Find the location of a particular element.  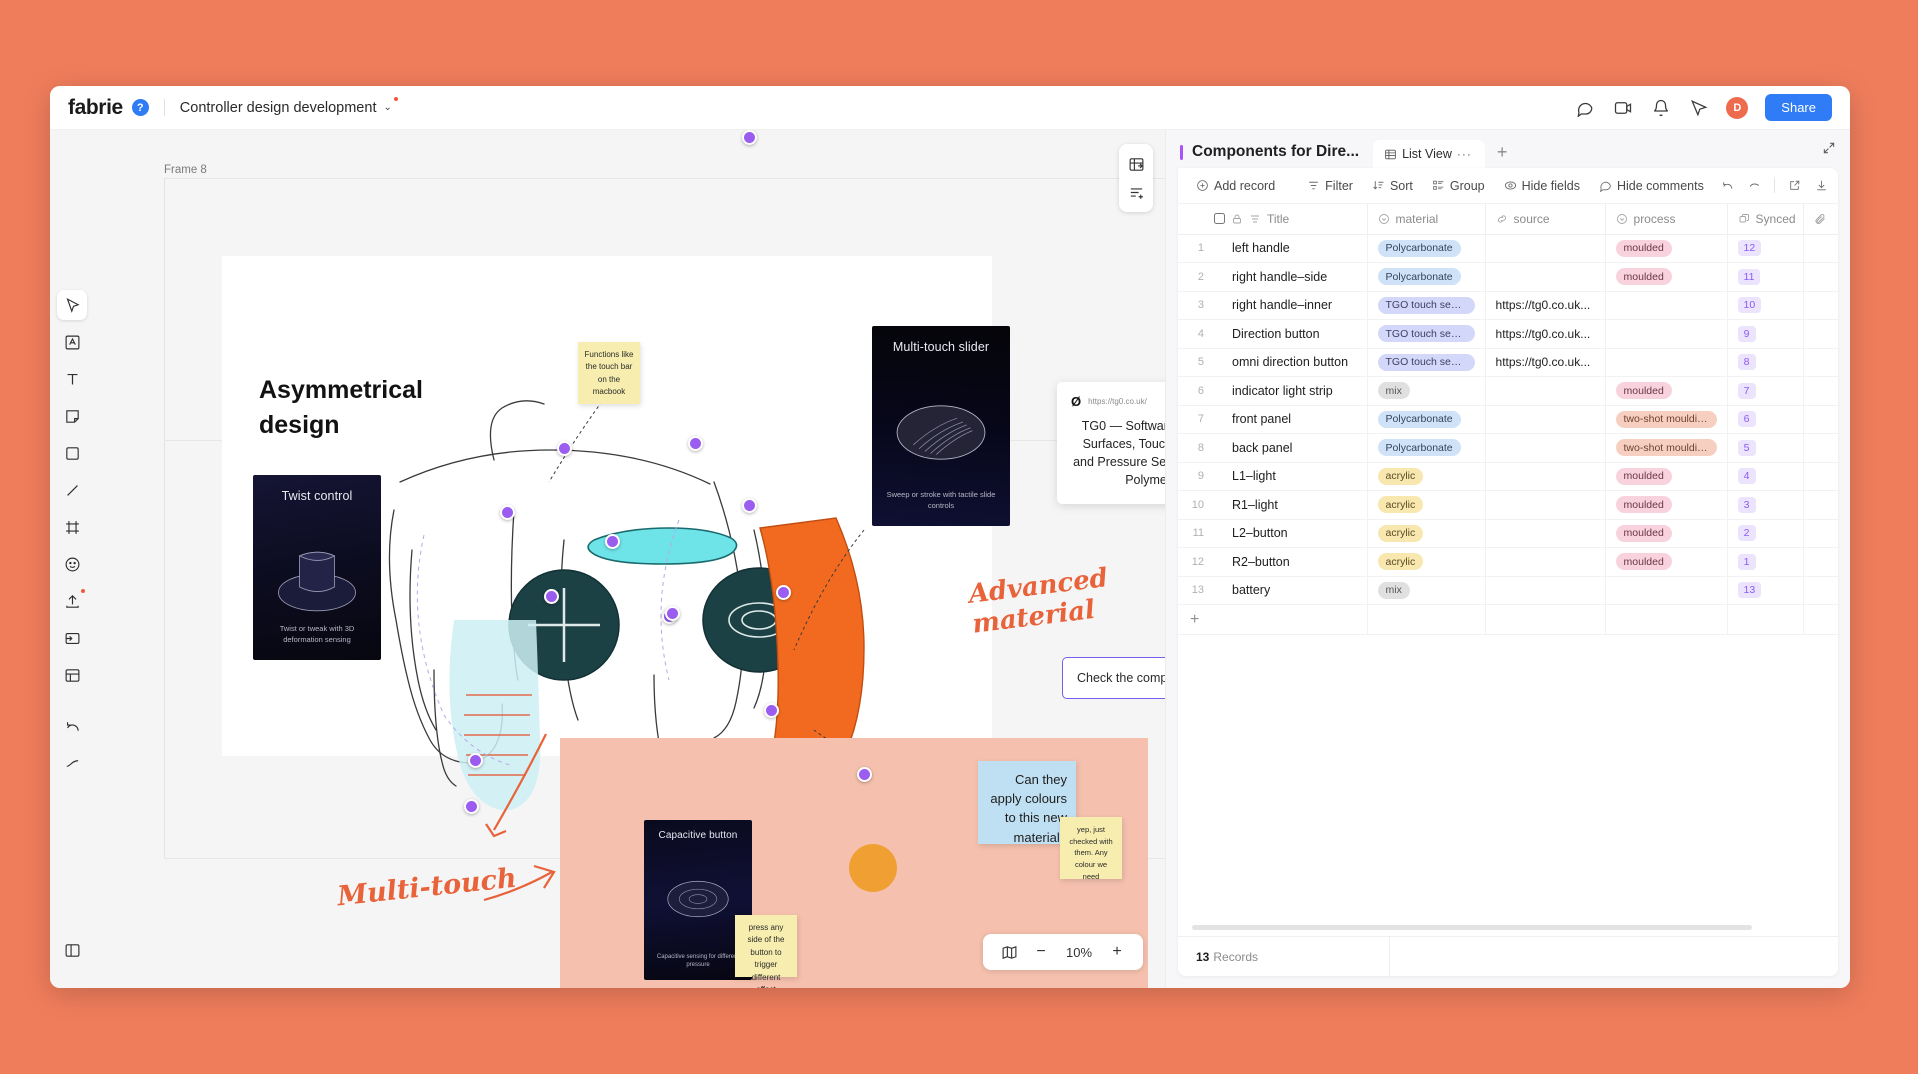

synced-badge: 12 is located at coordinates (1749, 248).